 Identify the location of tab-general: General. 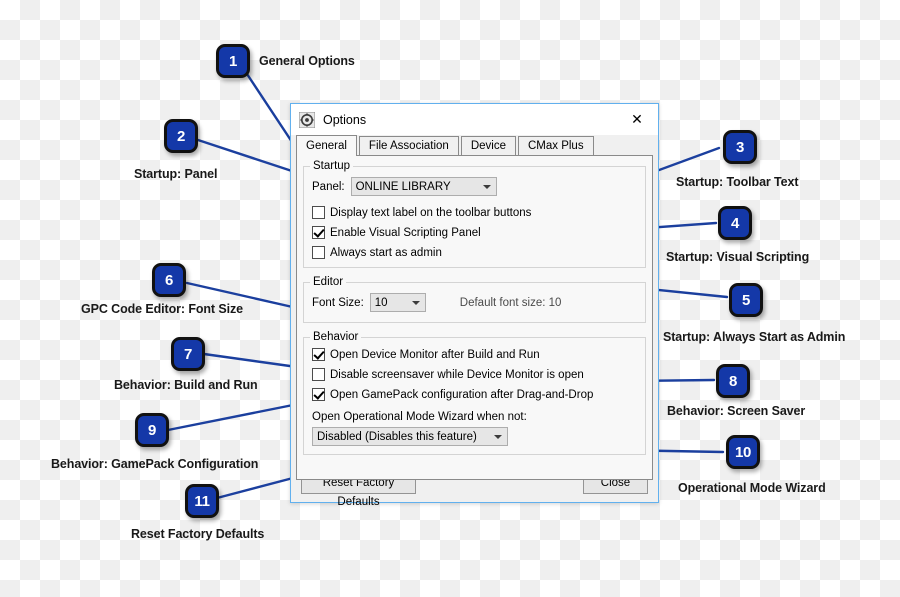
(326, 145).